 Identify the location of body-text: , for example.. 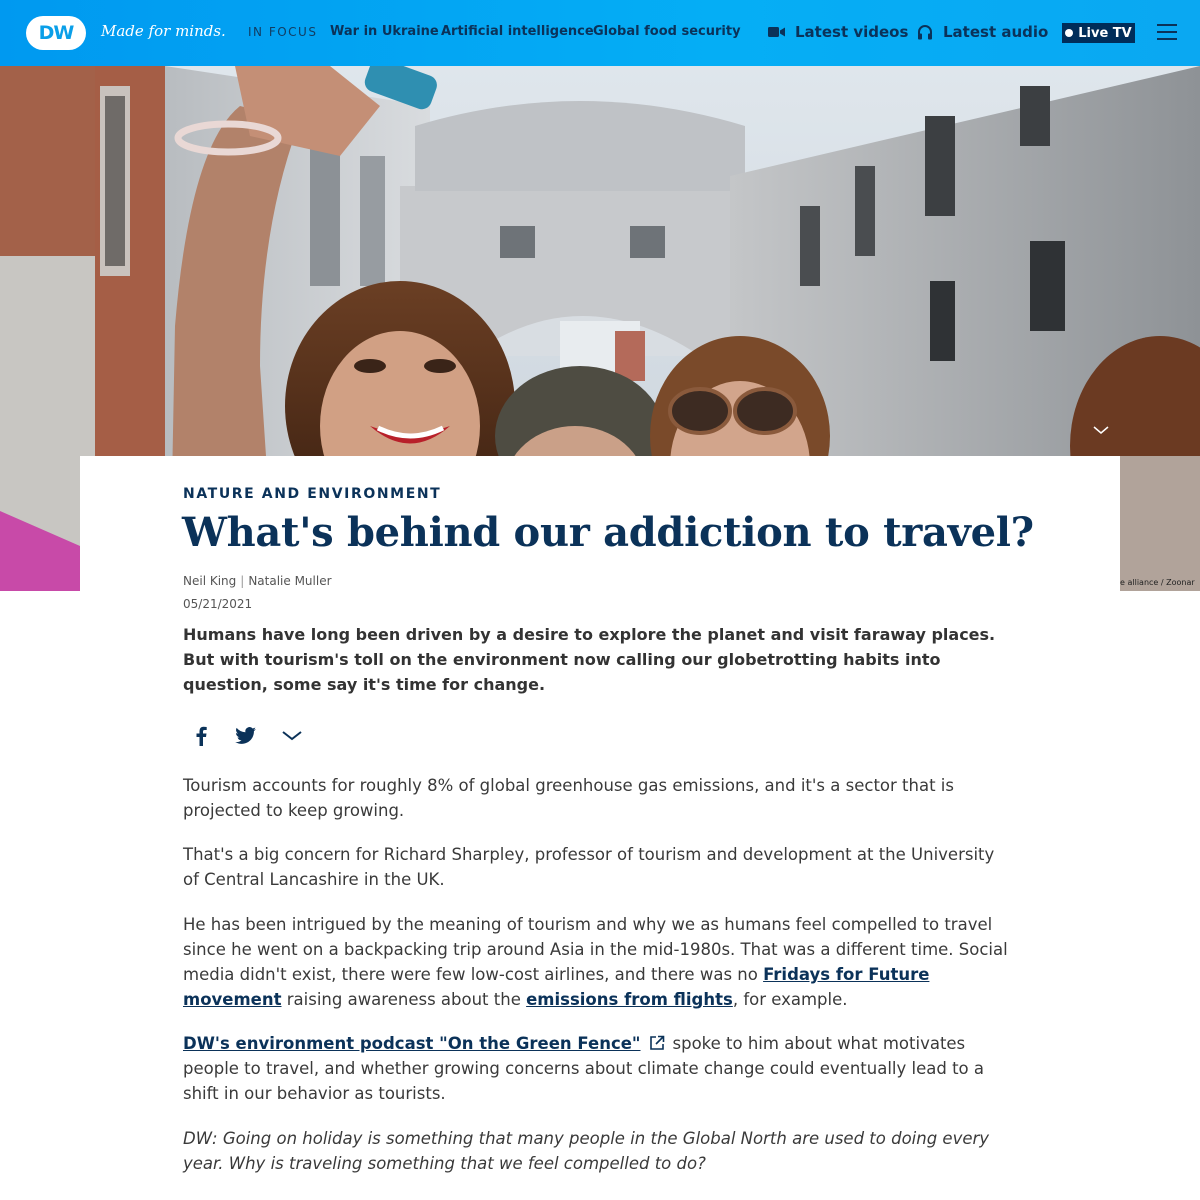
(790, 999).